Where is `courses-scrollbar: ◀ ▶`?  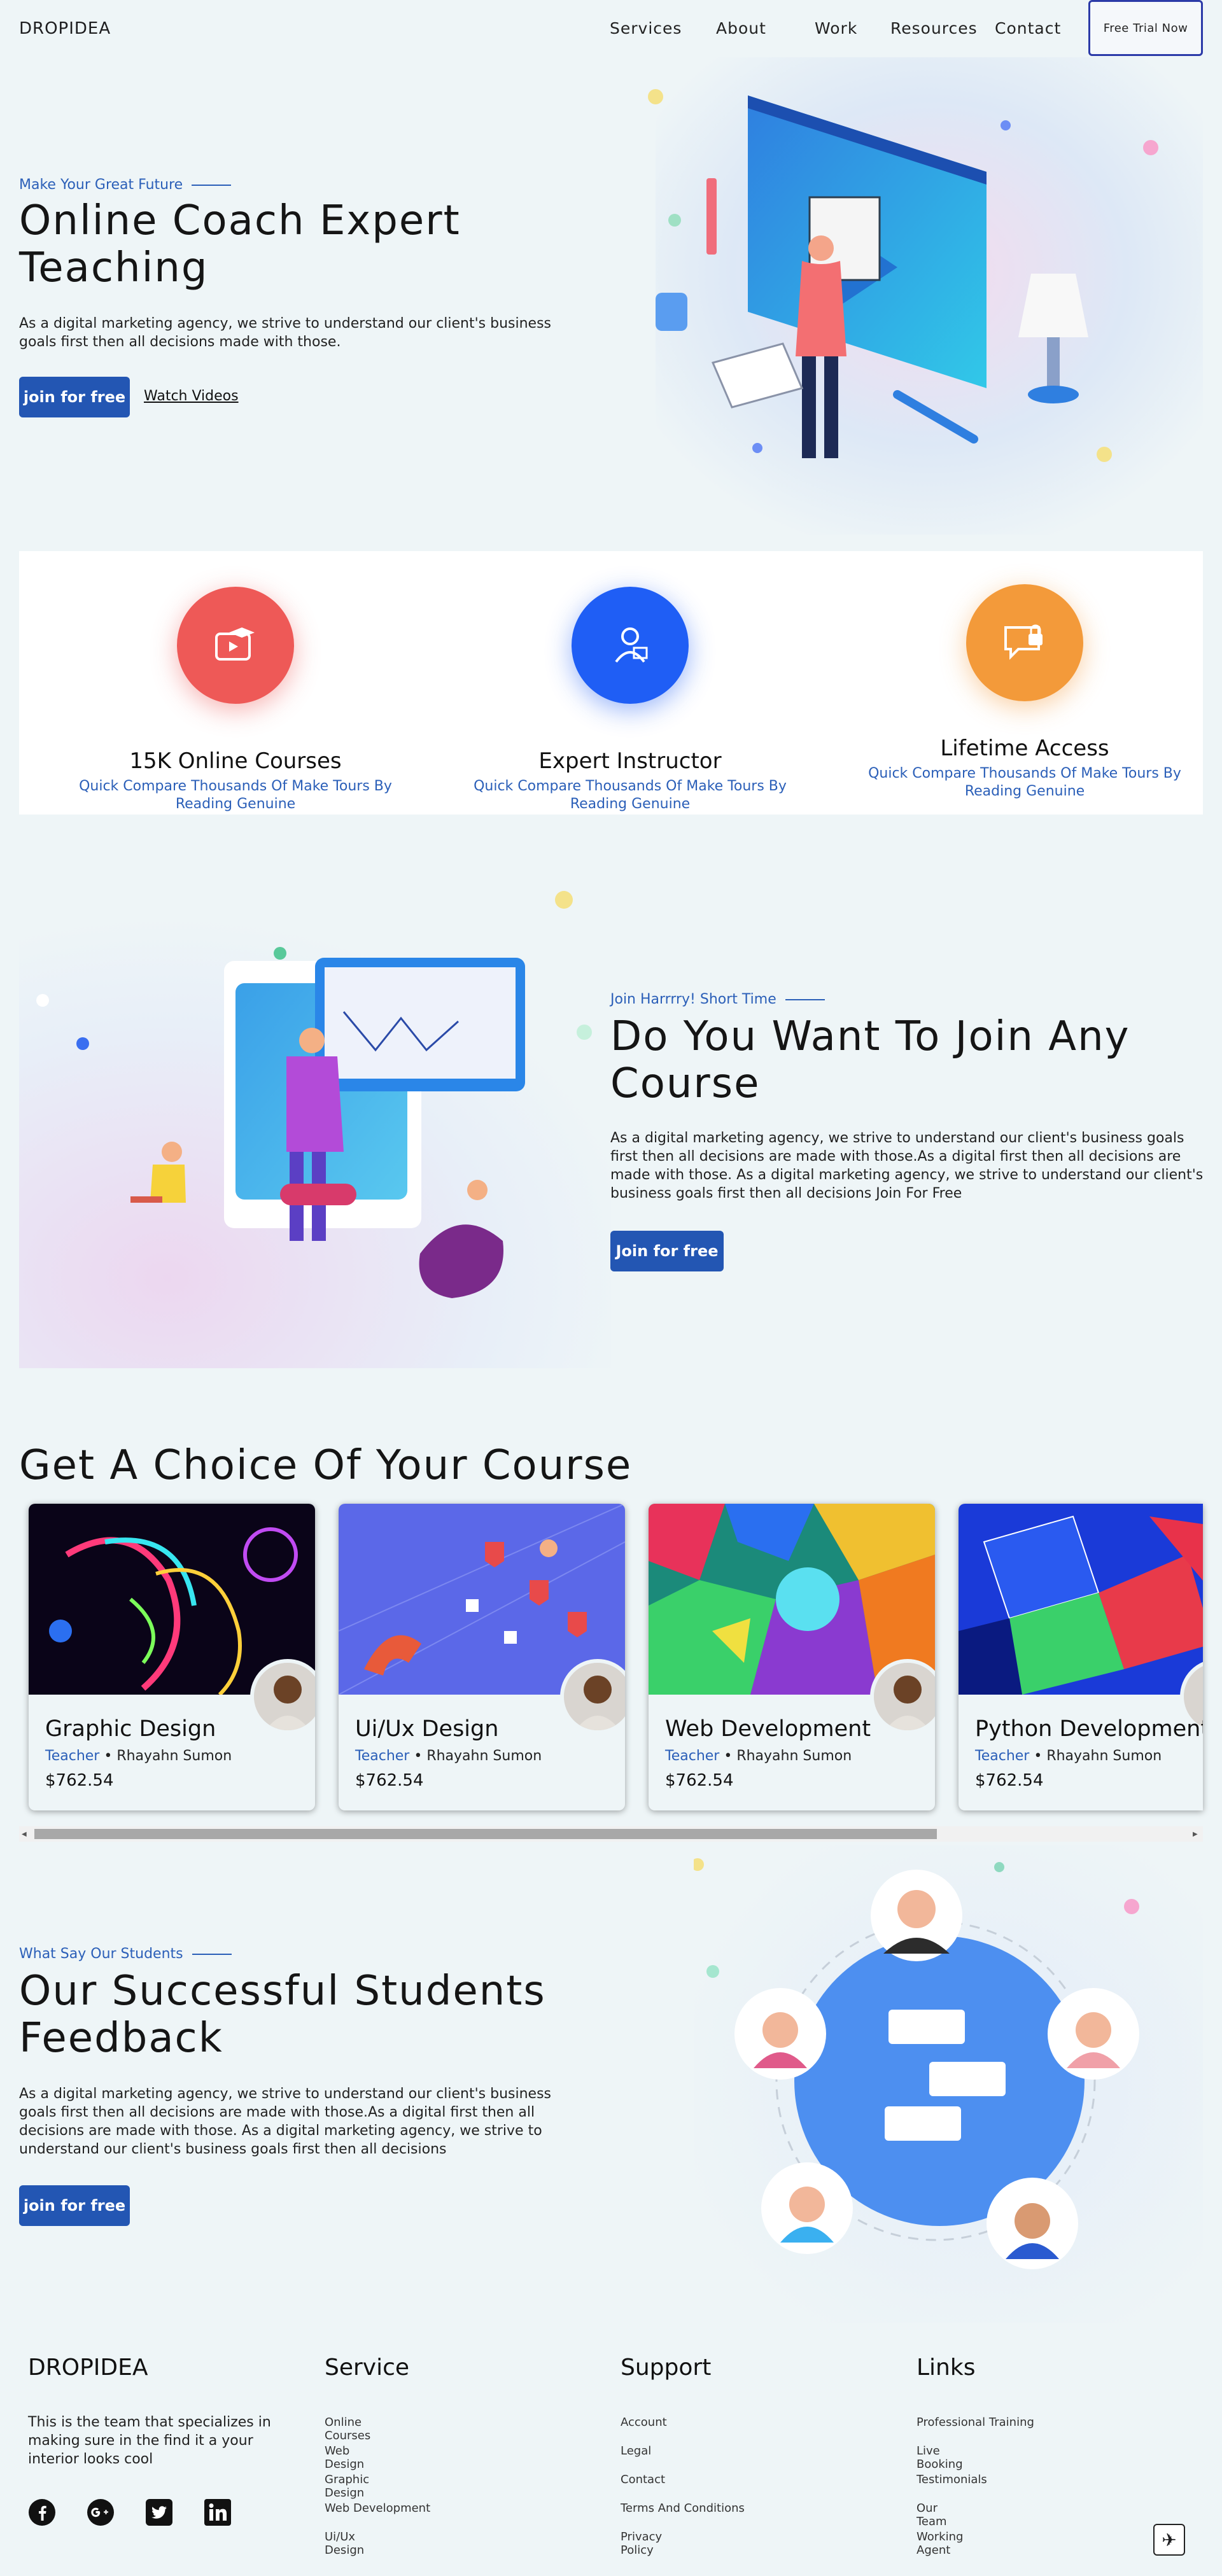
courses-scrollbar: ◀ ▶ is located at coordinates (611, 1834).